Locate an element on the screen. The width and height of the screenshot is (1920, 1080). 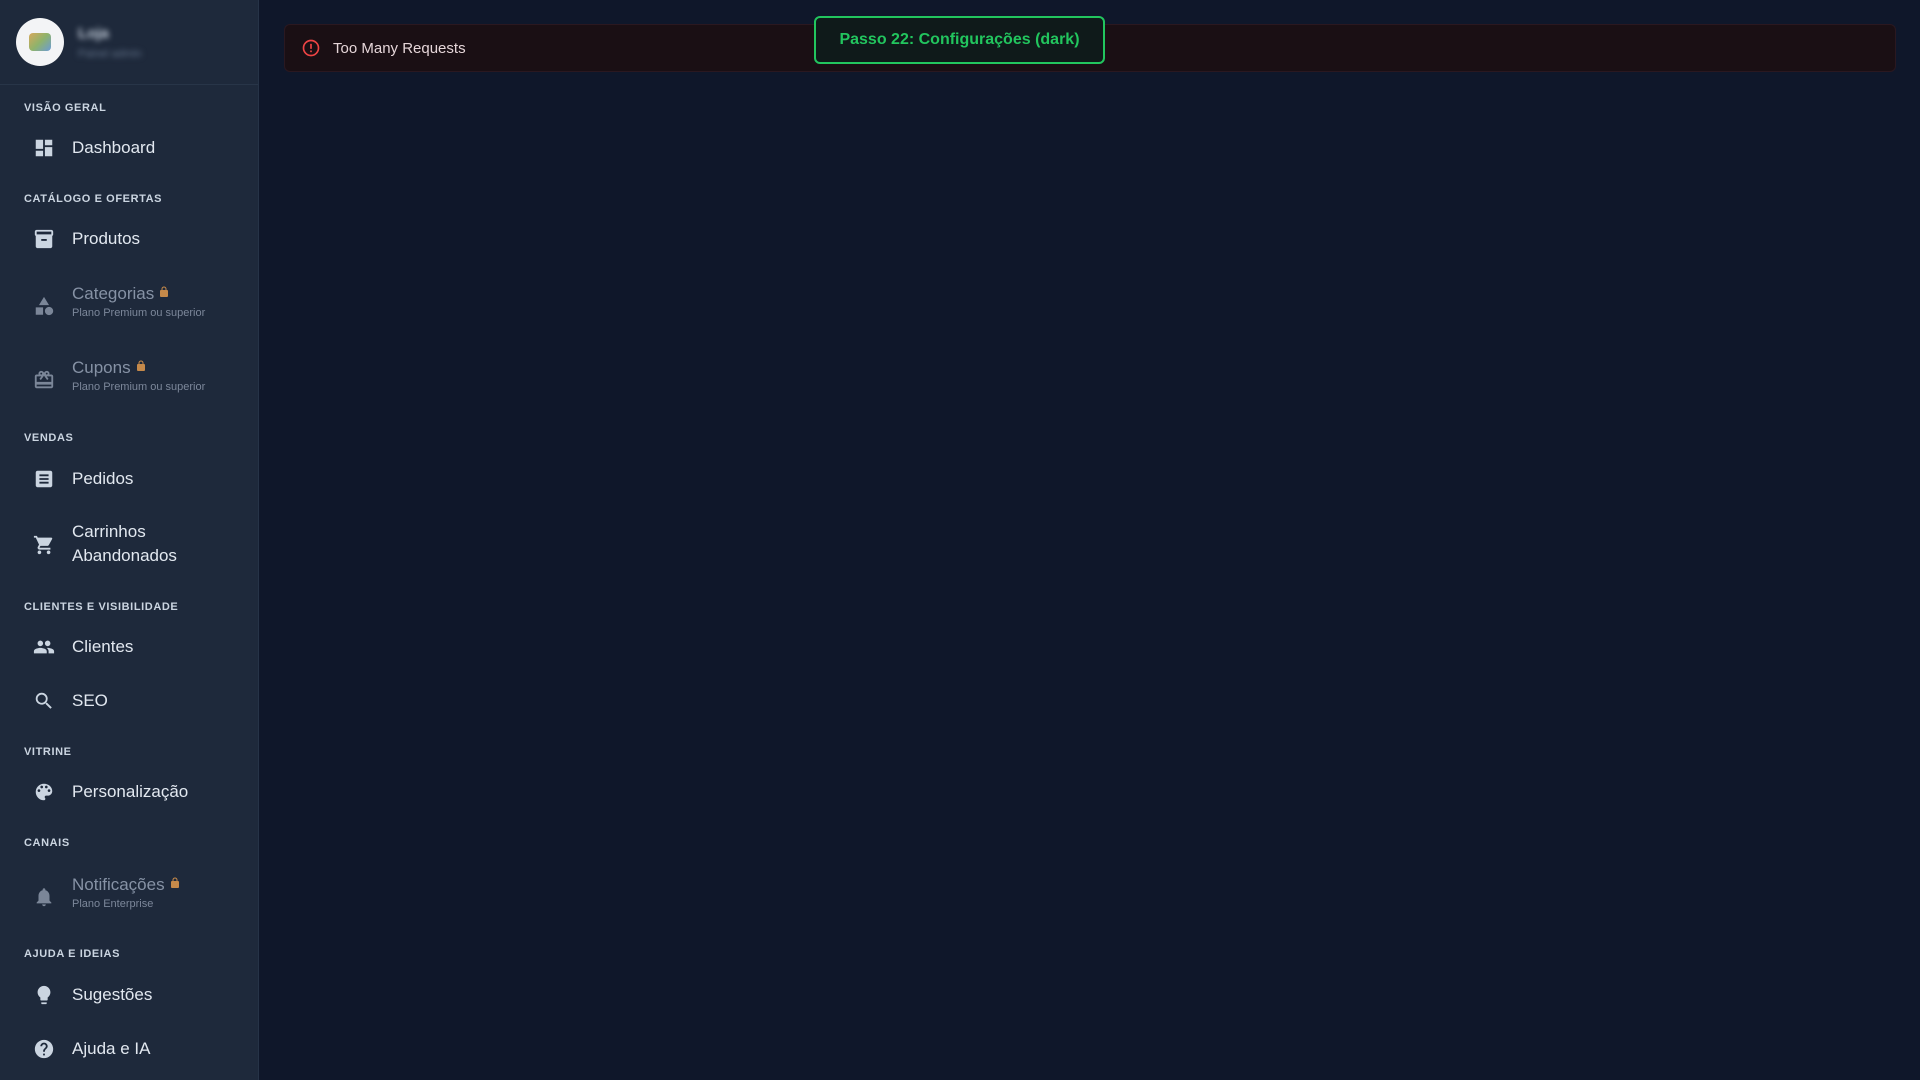
sidebar-item-label: Notificações is located at coordinates (118, 884).